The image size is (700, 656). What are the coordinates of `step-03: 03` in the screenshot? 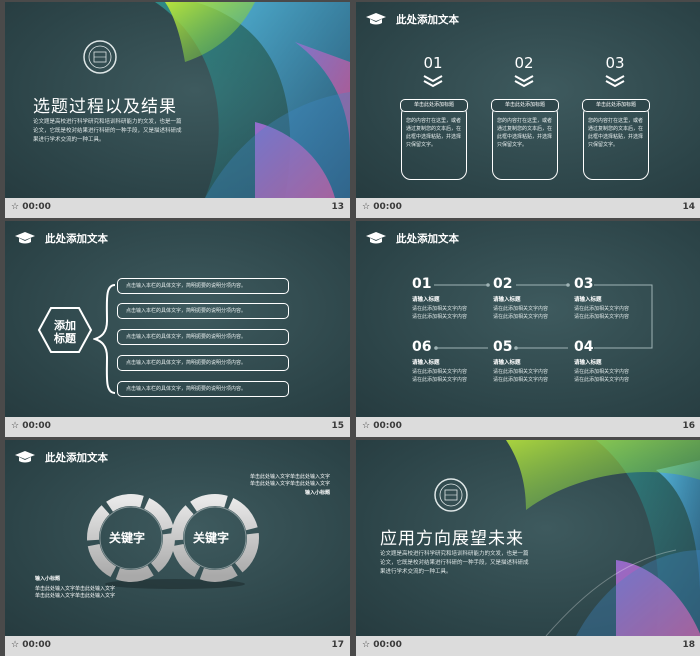 It's located at (615, 71).